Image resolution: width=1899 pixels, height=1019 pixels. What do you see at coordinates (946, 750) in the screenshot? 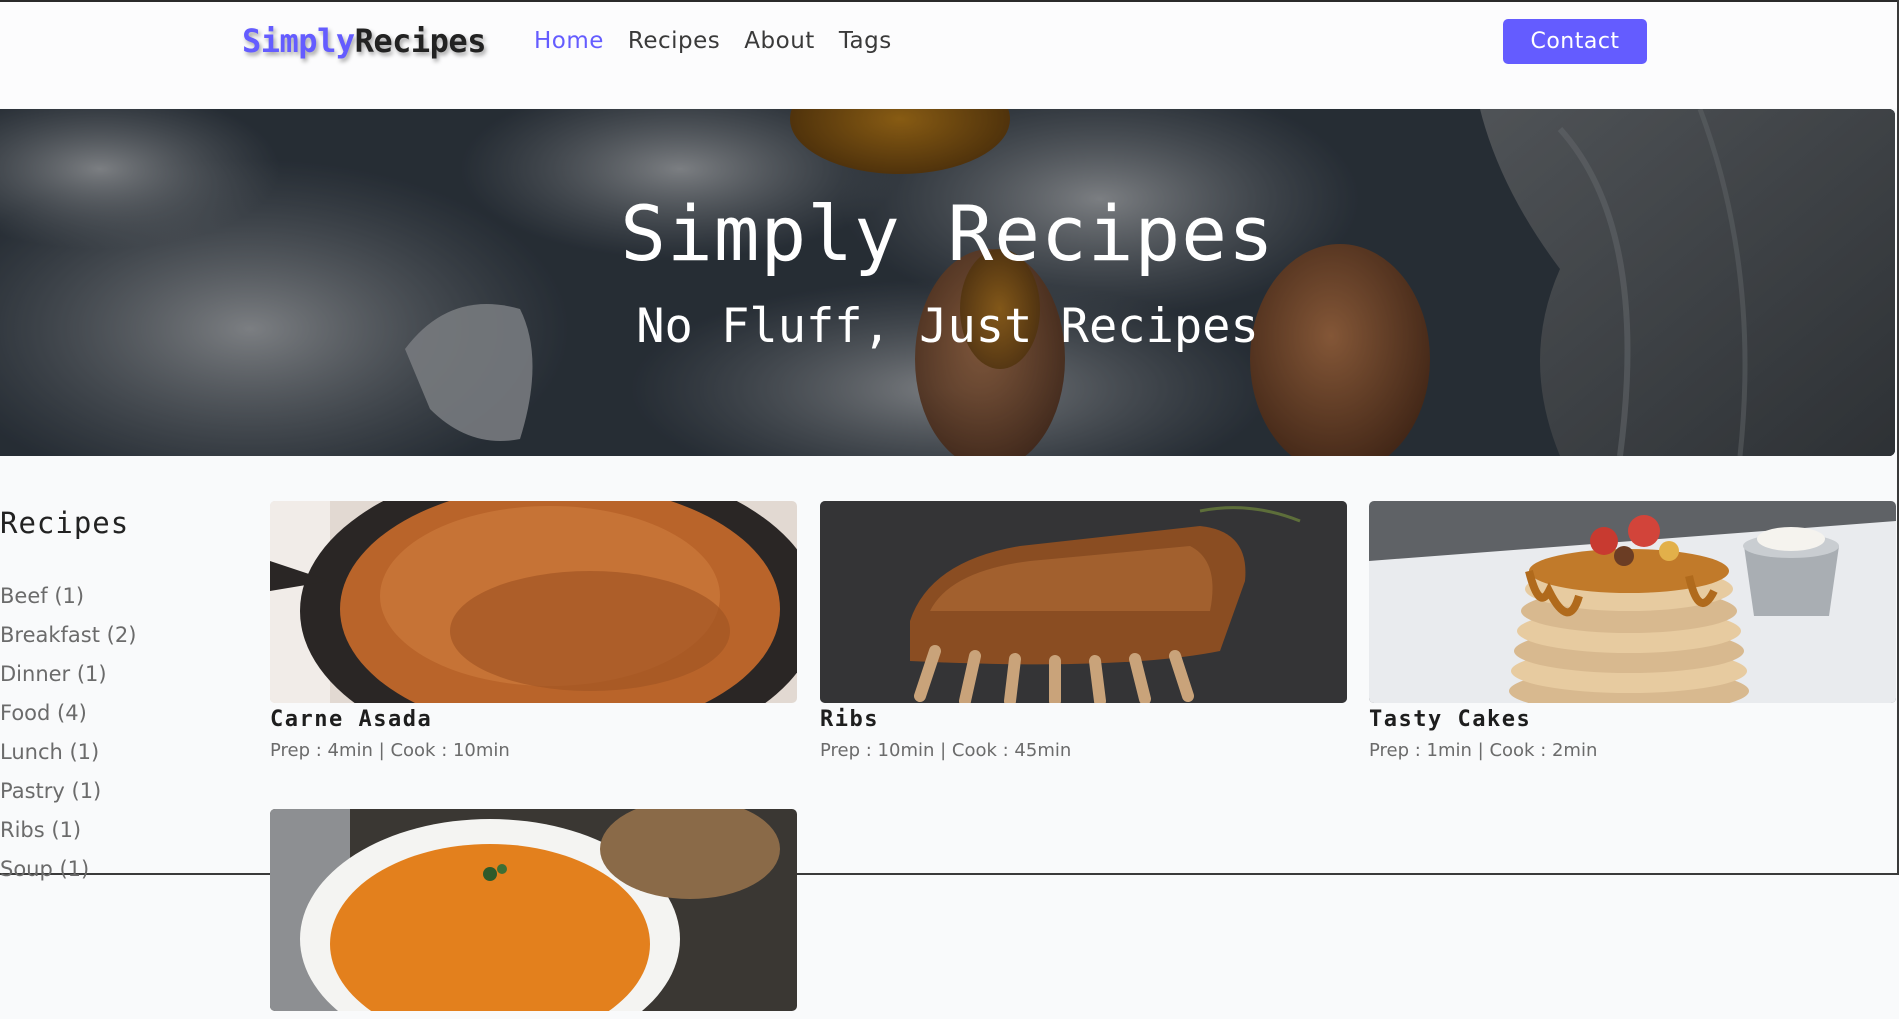
I see `recipe-time: Prep : 10min | Cook : 45min` at bounding box center [946, 750].